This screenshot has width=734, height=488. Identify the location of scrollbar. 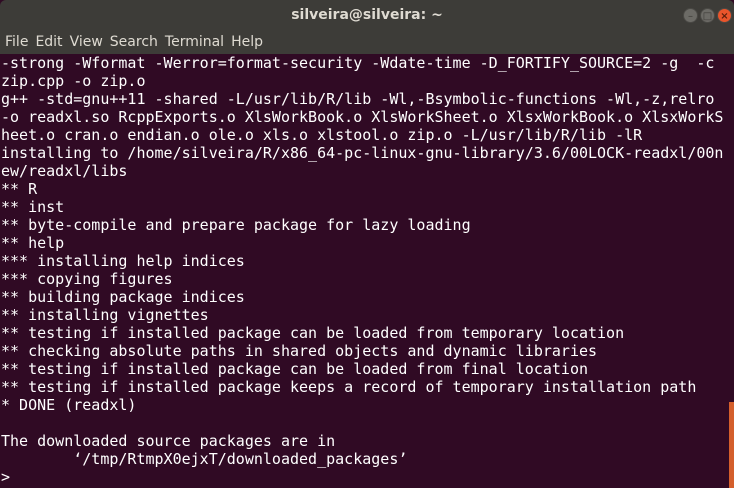
(731, 445).